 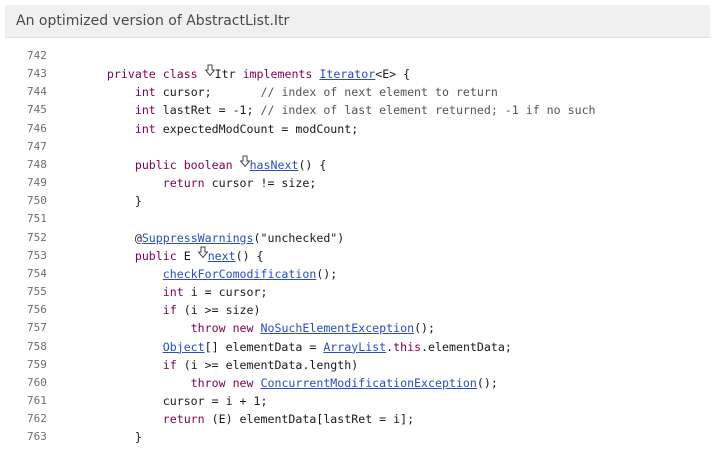 What do you see at coordinates (225, 292) in the screenshot?
I see `code-token: i = cursor;` at bounding box center [225, 292].